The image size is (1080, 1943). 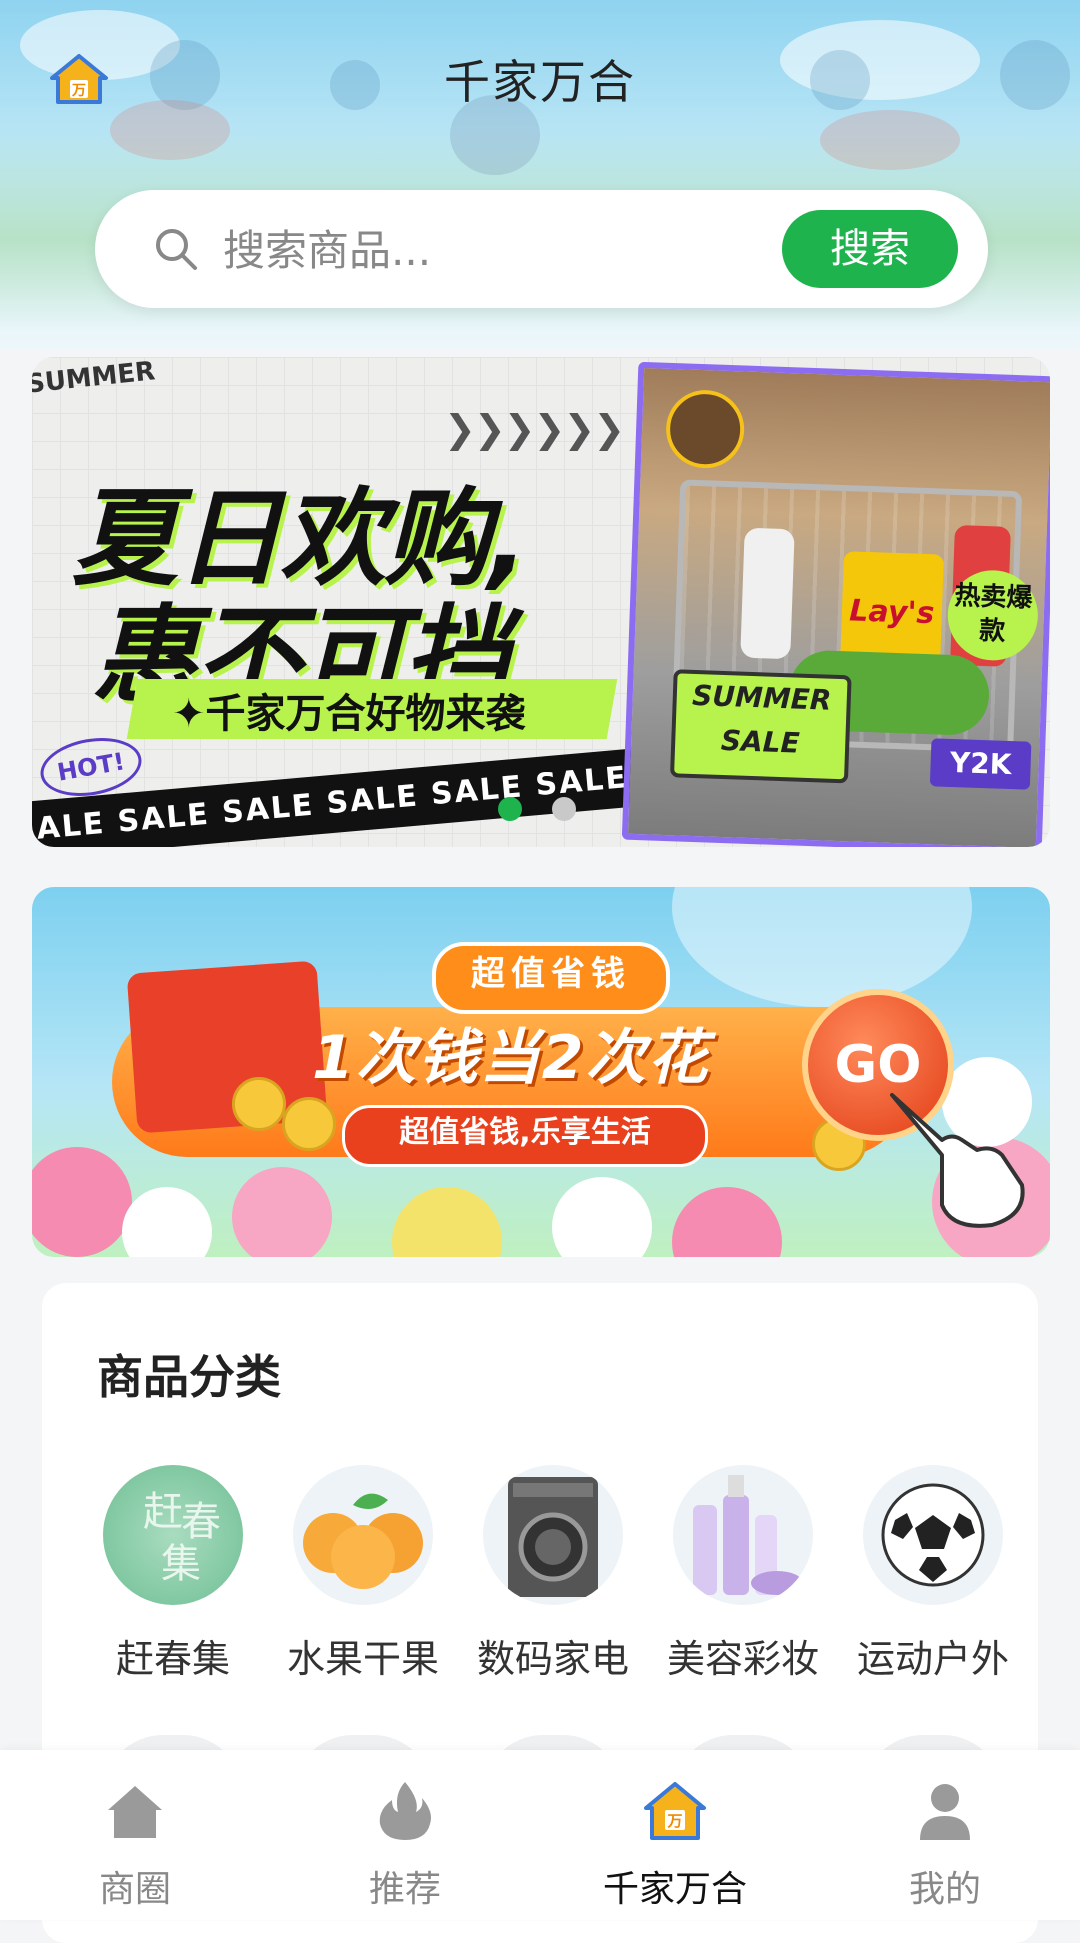 What do you see at coordinates (870, 249) in the screenshot?
I see `search-button: 搜索` at bounding box center [870, 249].